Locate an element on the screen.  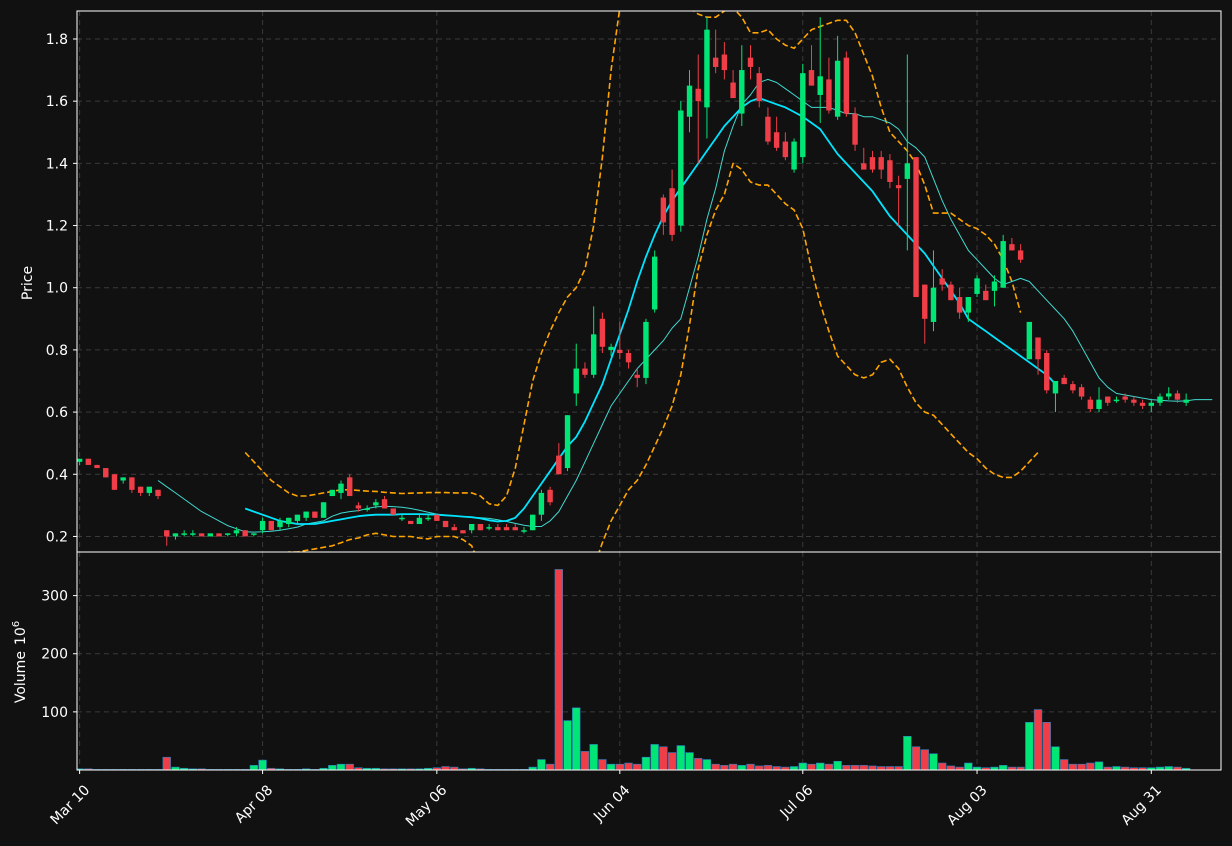
volume-tick-label: 200 is located at coordinates (54, 655).